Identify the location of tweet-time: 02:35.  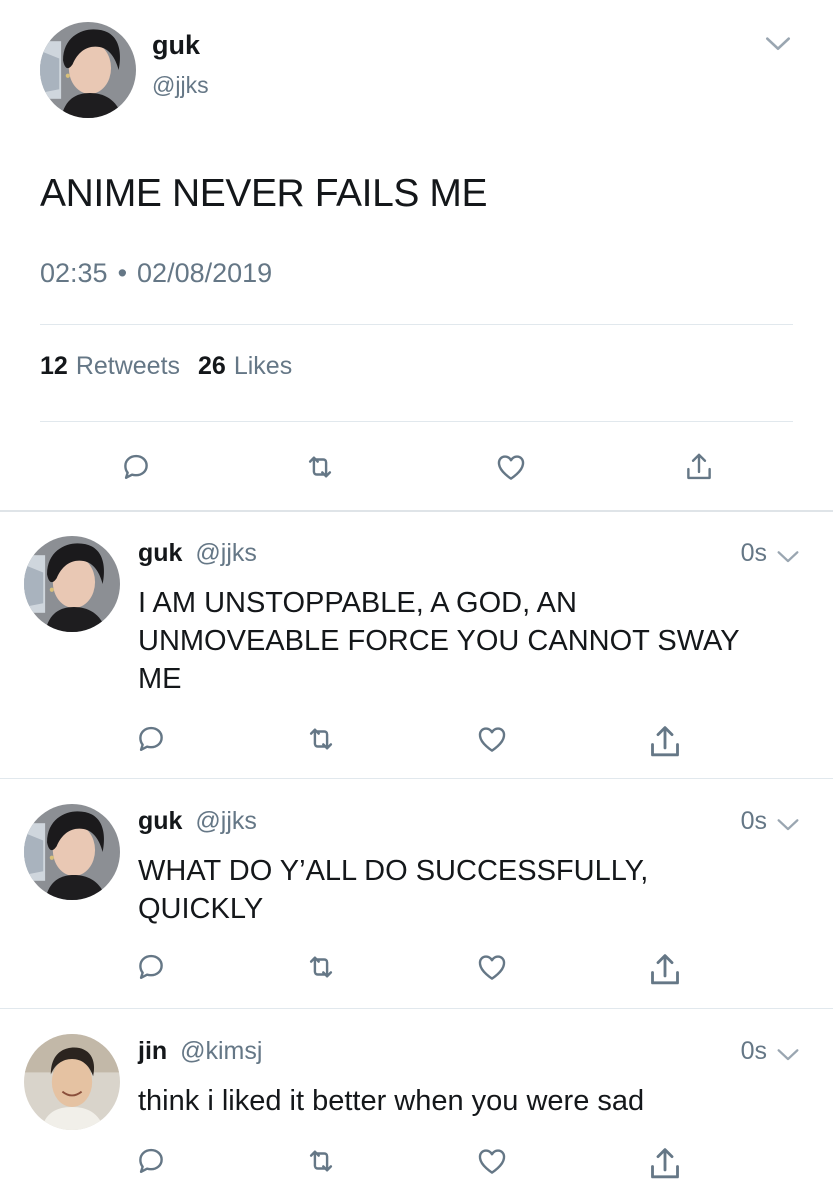
(74, 273).